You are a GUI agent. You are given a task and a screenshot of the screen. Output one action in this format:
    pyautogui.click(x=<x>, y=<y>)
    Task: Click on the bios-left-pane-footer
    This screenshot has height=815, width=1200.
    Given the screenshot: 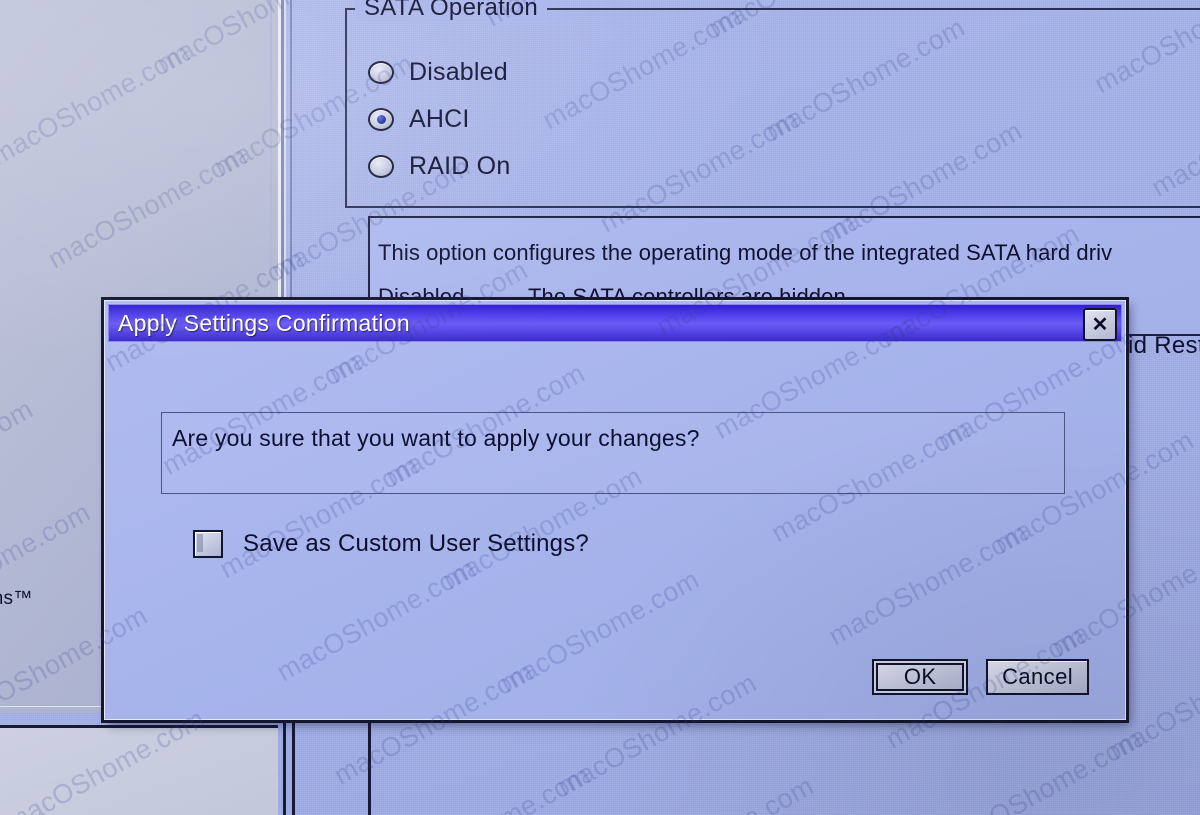 What is the action you would take?
    pyautogui.click(x=139, y=770)
    